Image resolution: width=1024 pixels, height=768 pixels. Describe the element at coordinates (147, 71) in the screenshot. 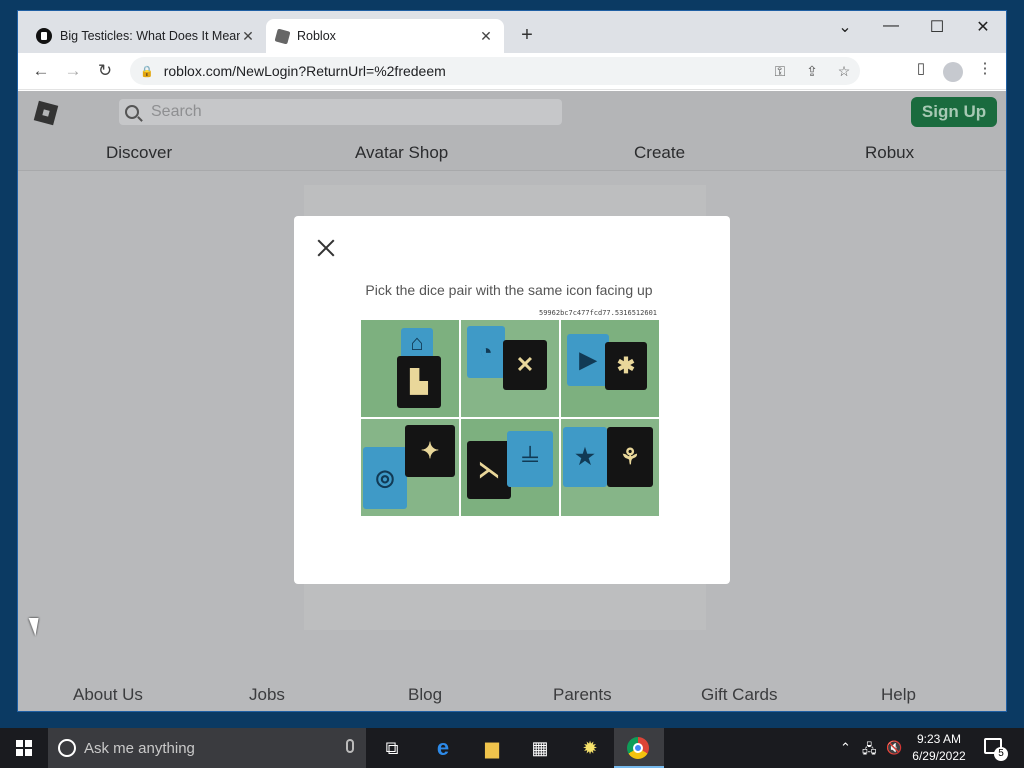

I see `lock-icon: 🔒` at that location.